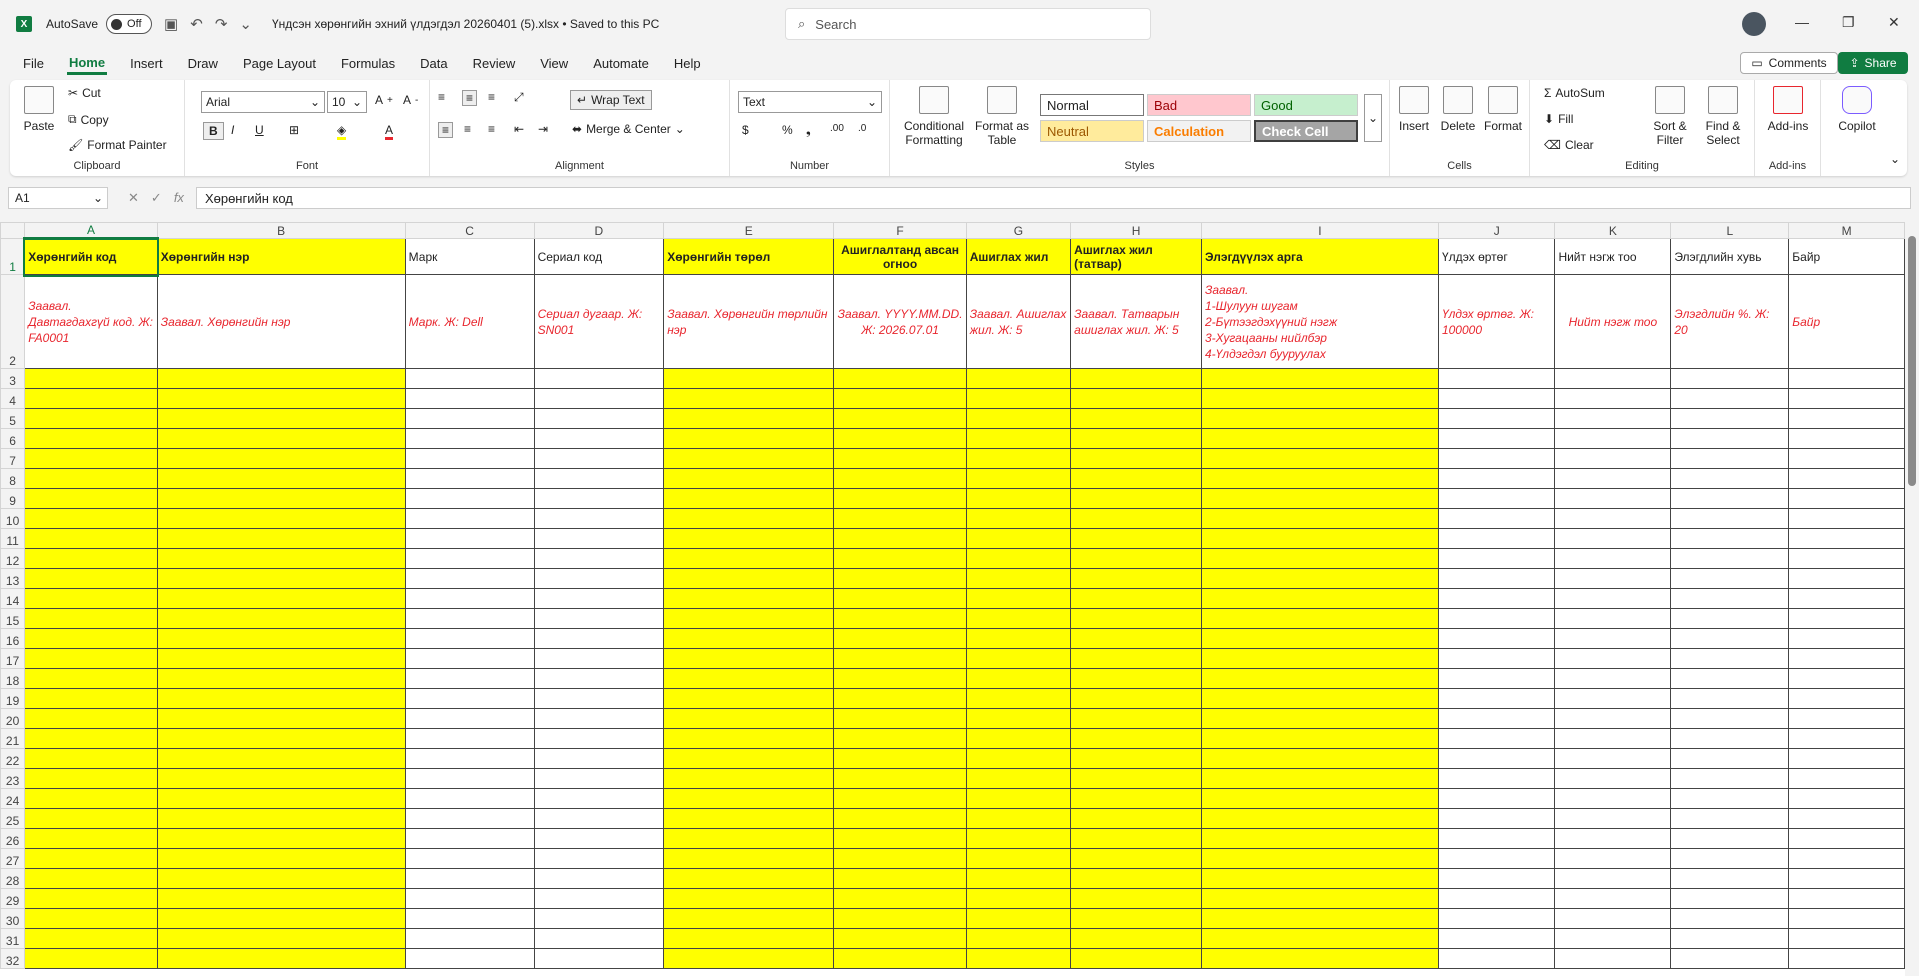 This screenshot has width=1919, height=976. What do you see at coordinates (13, 938) in the screenshot?
I see `row-header: 31` at bounding box center [13, 938].